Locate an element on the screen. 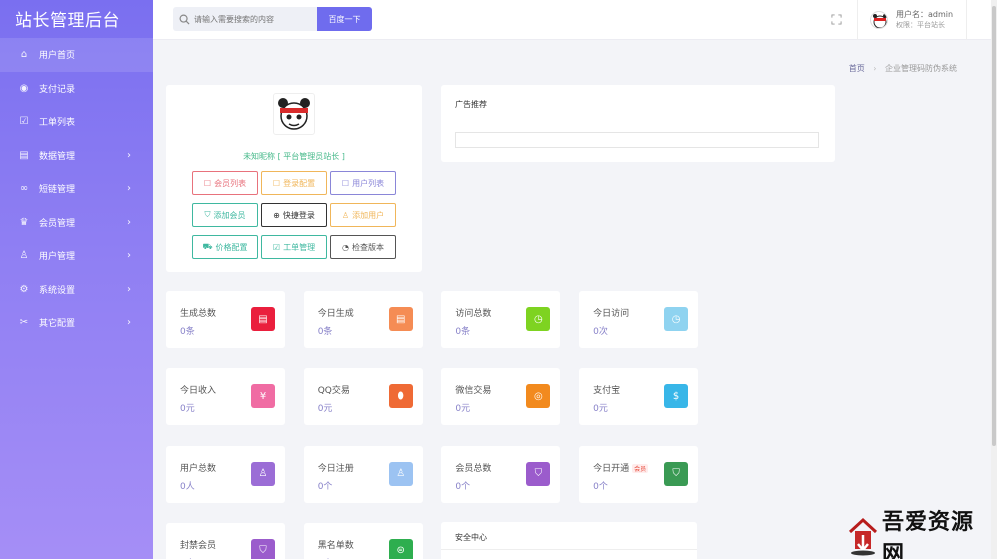 The height and width of the screenshot is (559, 997). watermark: 吾爱资源网 is located at coordinates (921, 534).